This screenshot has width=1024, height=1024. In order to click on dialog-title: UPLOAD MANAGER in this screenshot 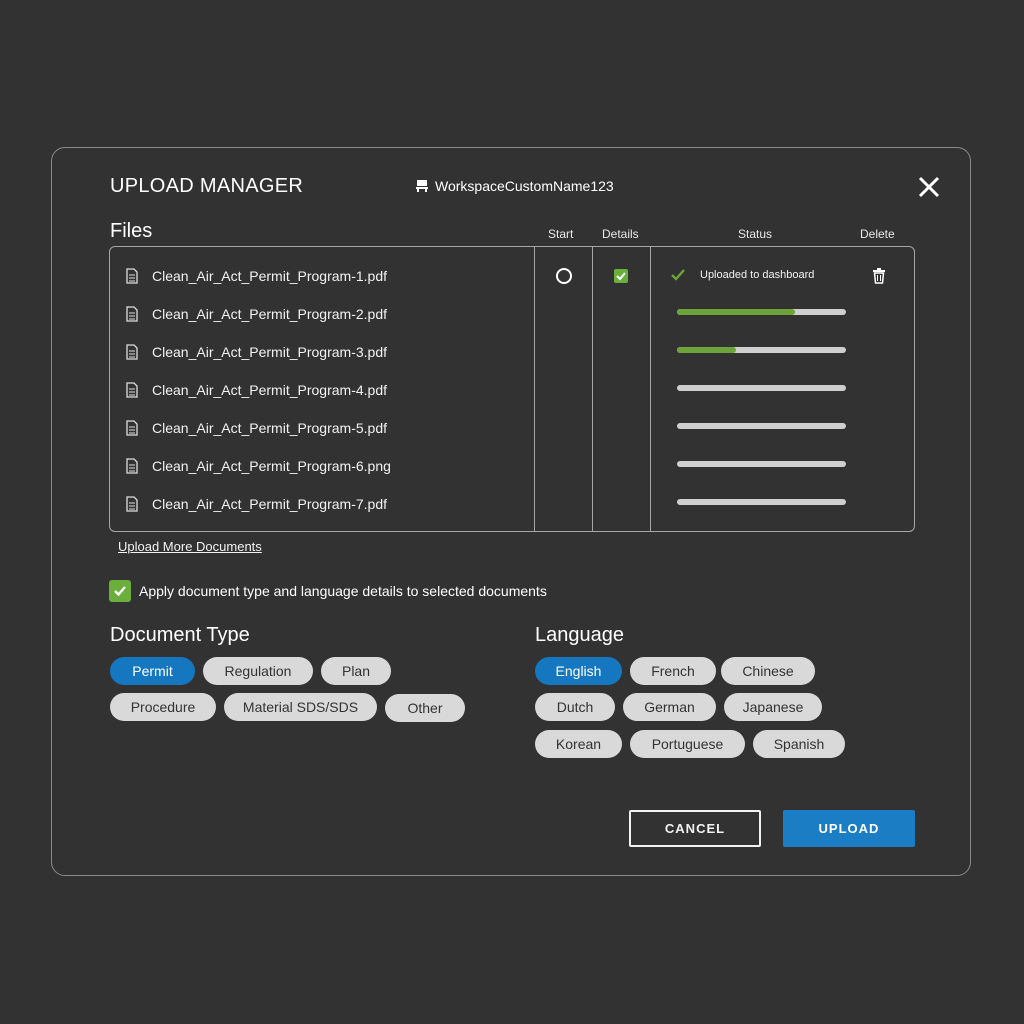, I will do `click(207, 186)`.